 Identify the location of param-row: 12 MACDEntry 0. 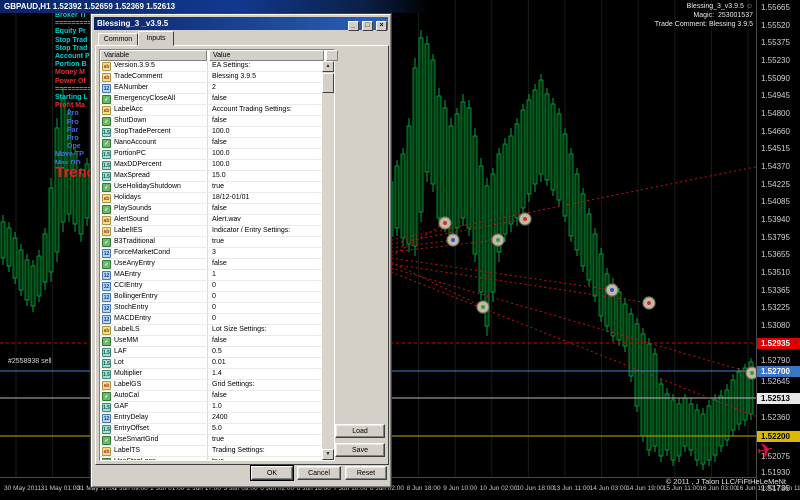
(211, 319).